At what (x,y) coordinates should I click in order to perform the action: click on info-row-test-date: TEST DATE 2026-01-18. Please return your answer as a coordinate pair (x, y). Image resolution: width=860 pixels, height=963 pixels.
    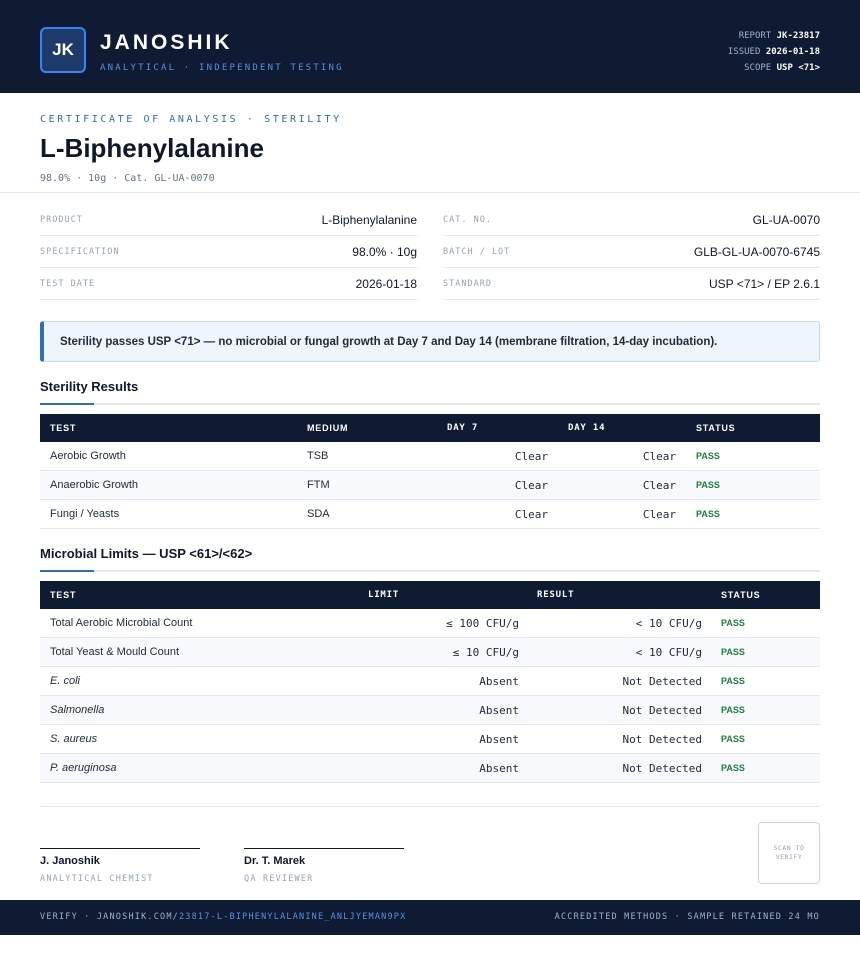
    Looking at the image, I should click on (228, 284).